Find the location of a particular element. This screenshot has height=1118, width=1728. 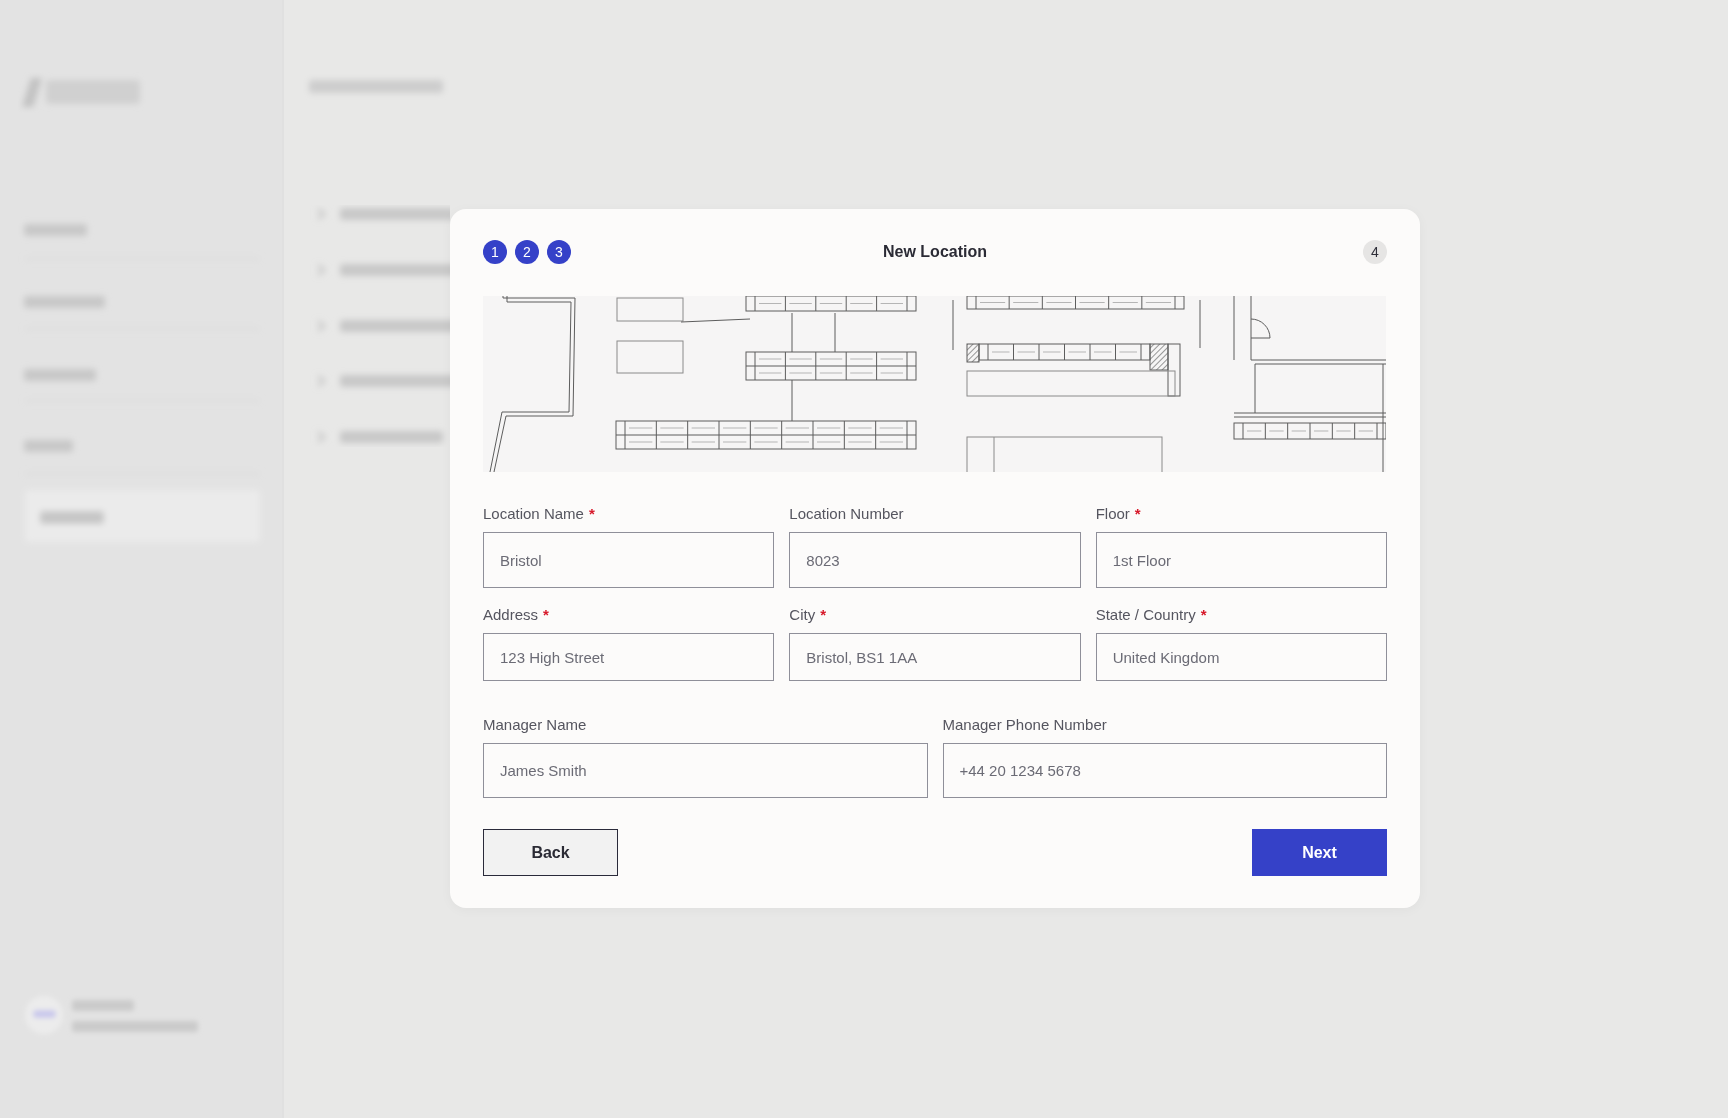

field-label: Floor is located at coordinates (1112, 514).